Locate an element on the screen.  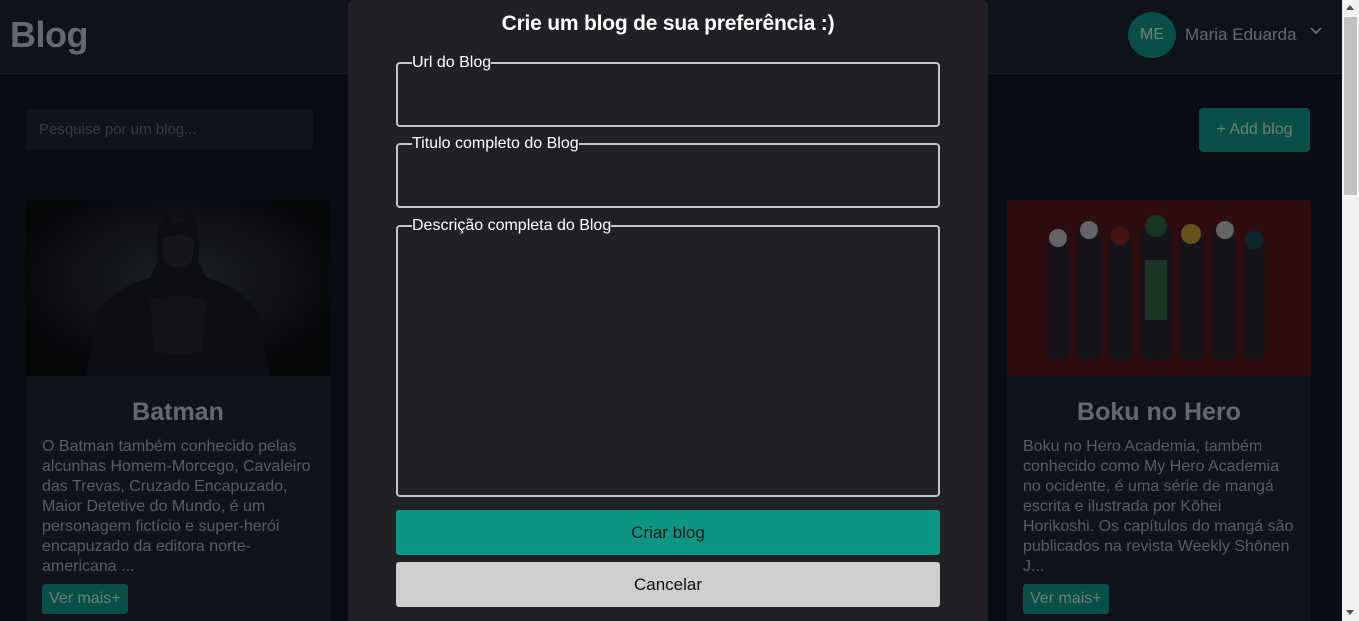
cancel-button: Cancelar is located at coordinates (668, 584).